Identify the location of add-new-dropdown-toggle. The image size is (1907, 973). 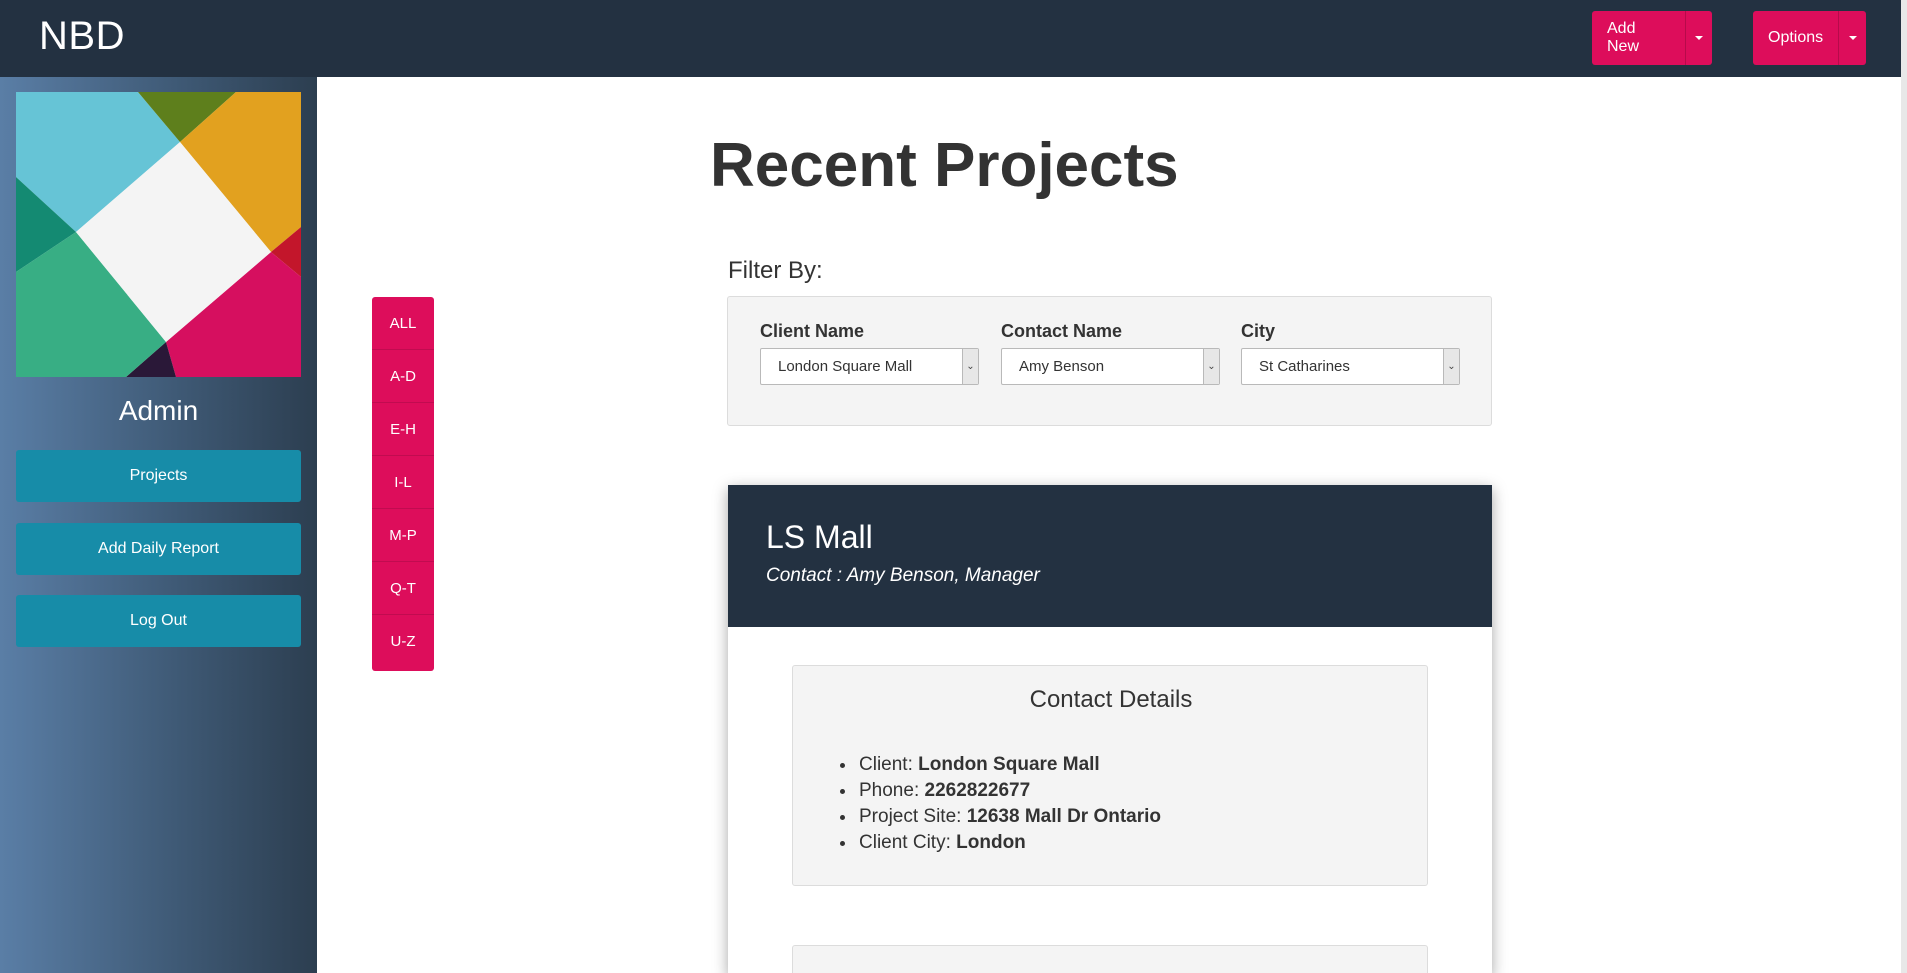
(1699, 38).